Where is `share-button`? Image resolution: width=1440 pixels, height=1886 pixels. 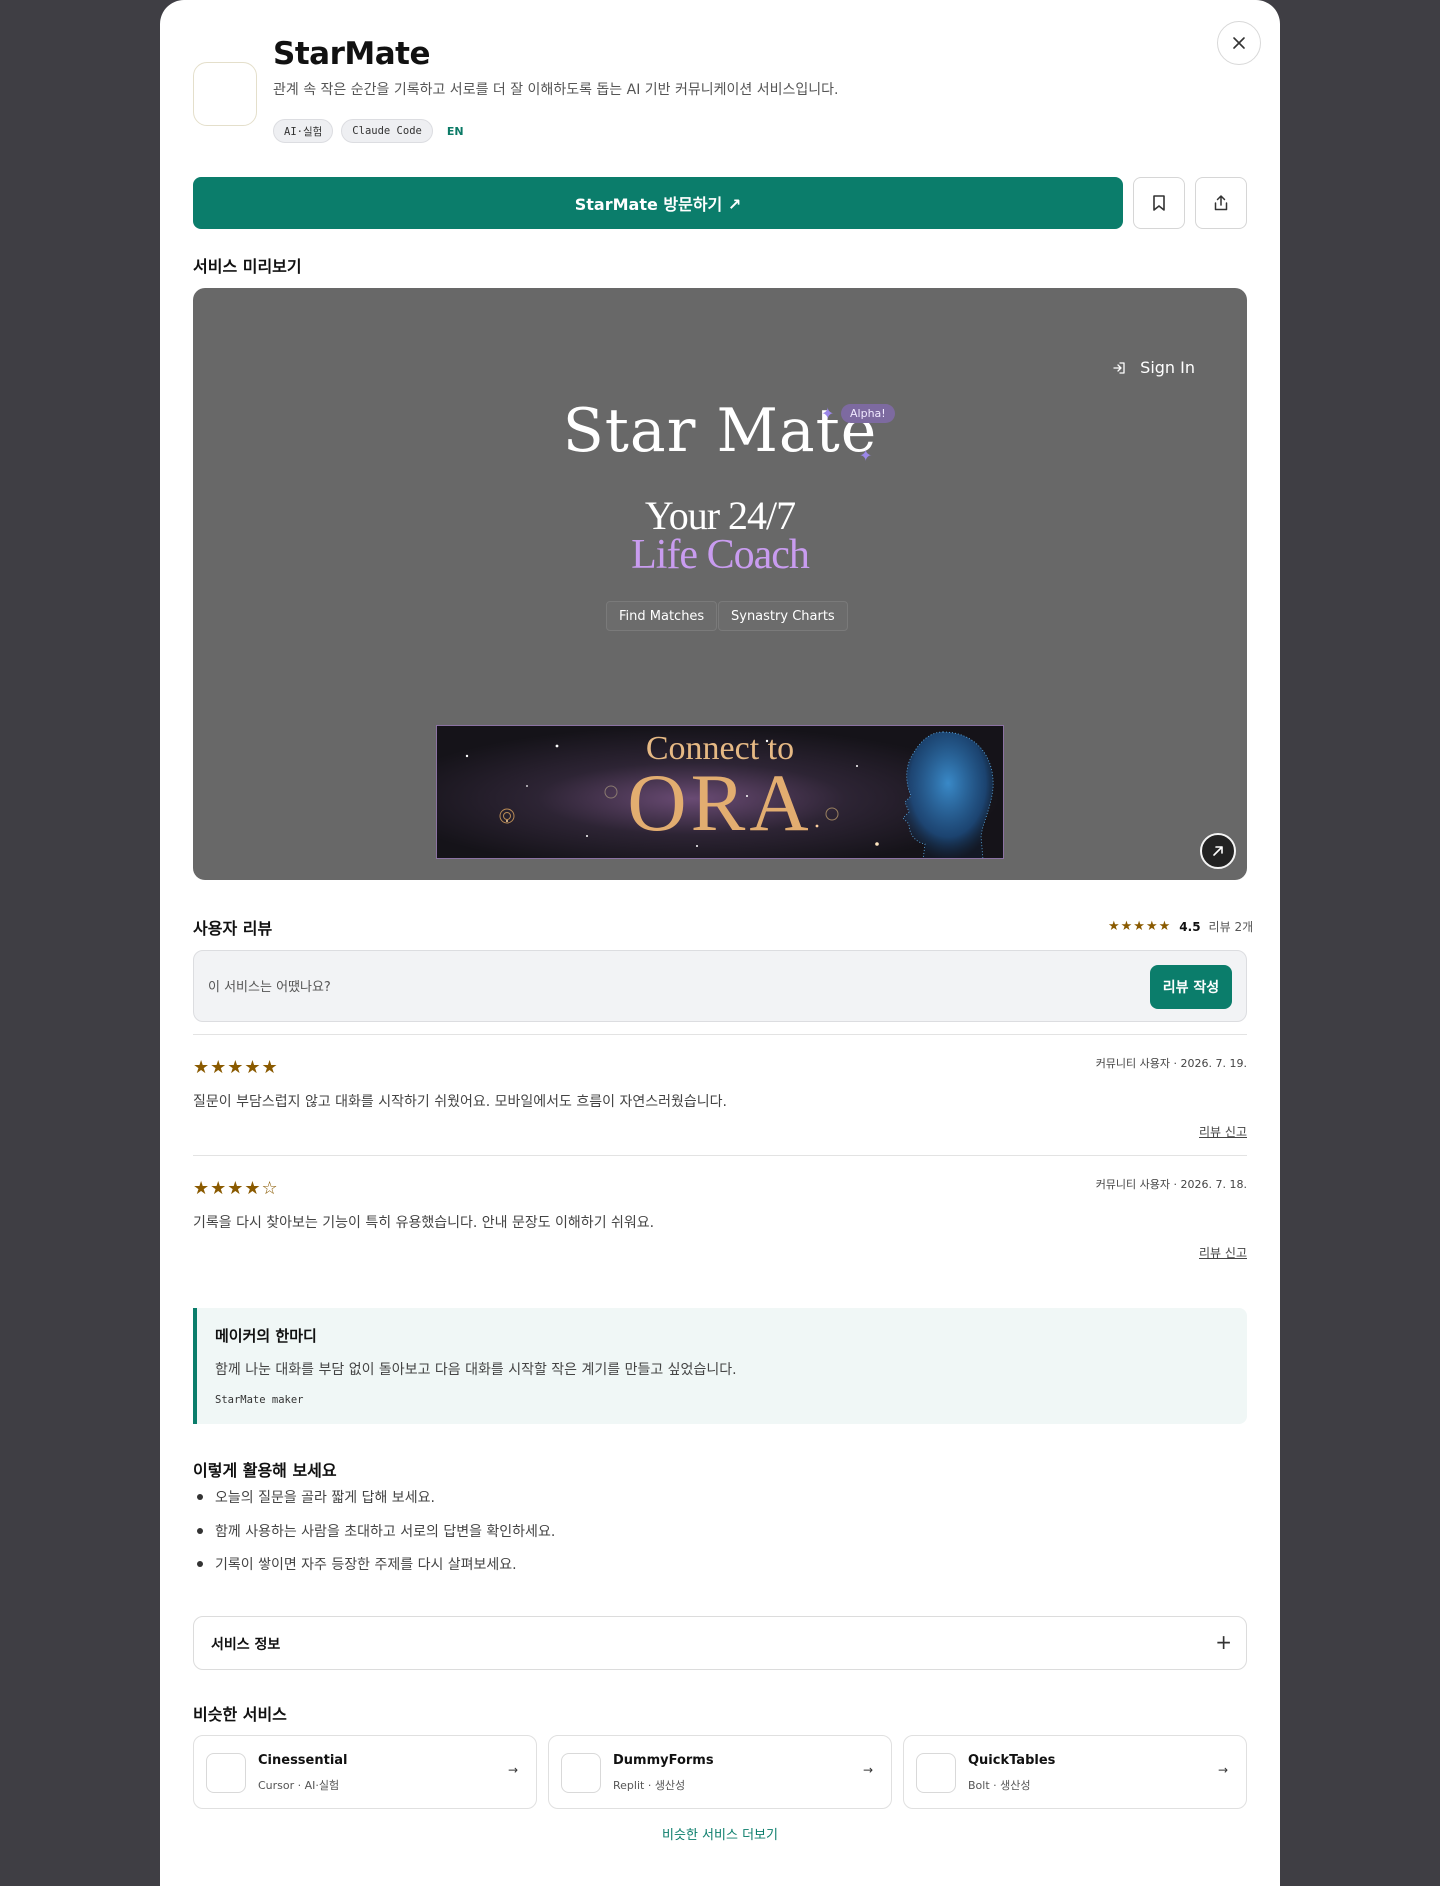
share-button is located at coordinates (1221, 203).